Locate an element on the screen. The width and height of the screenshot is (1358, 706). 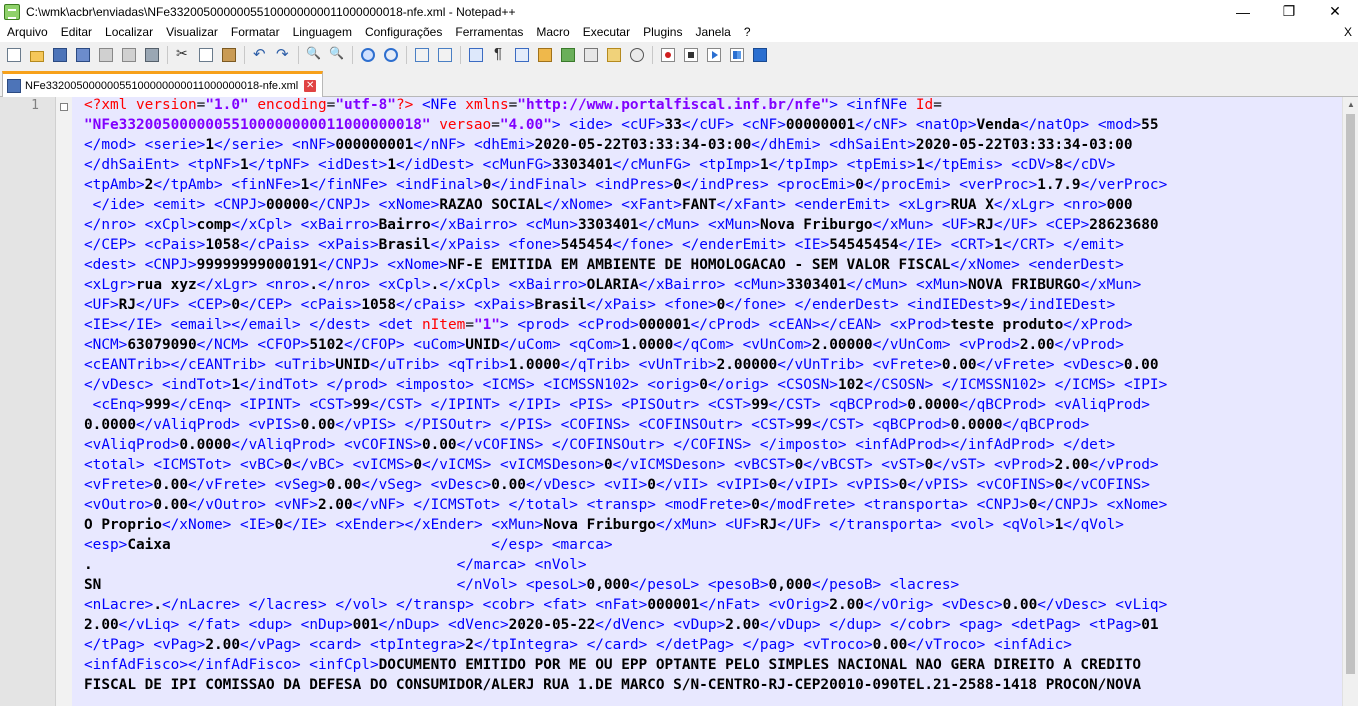
replace-icon is located at coordinates (336, 54).